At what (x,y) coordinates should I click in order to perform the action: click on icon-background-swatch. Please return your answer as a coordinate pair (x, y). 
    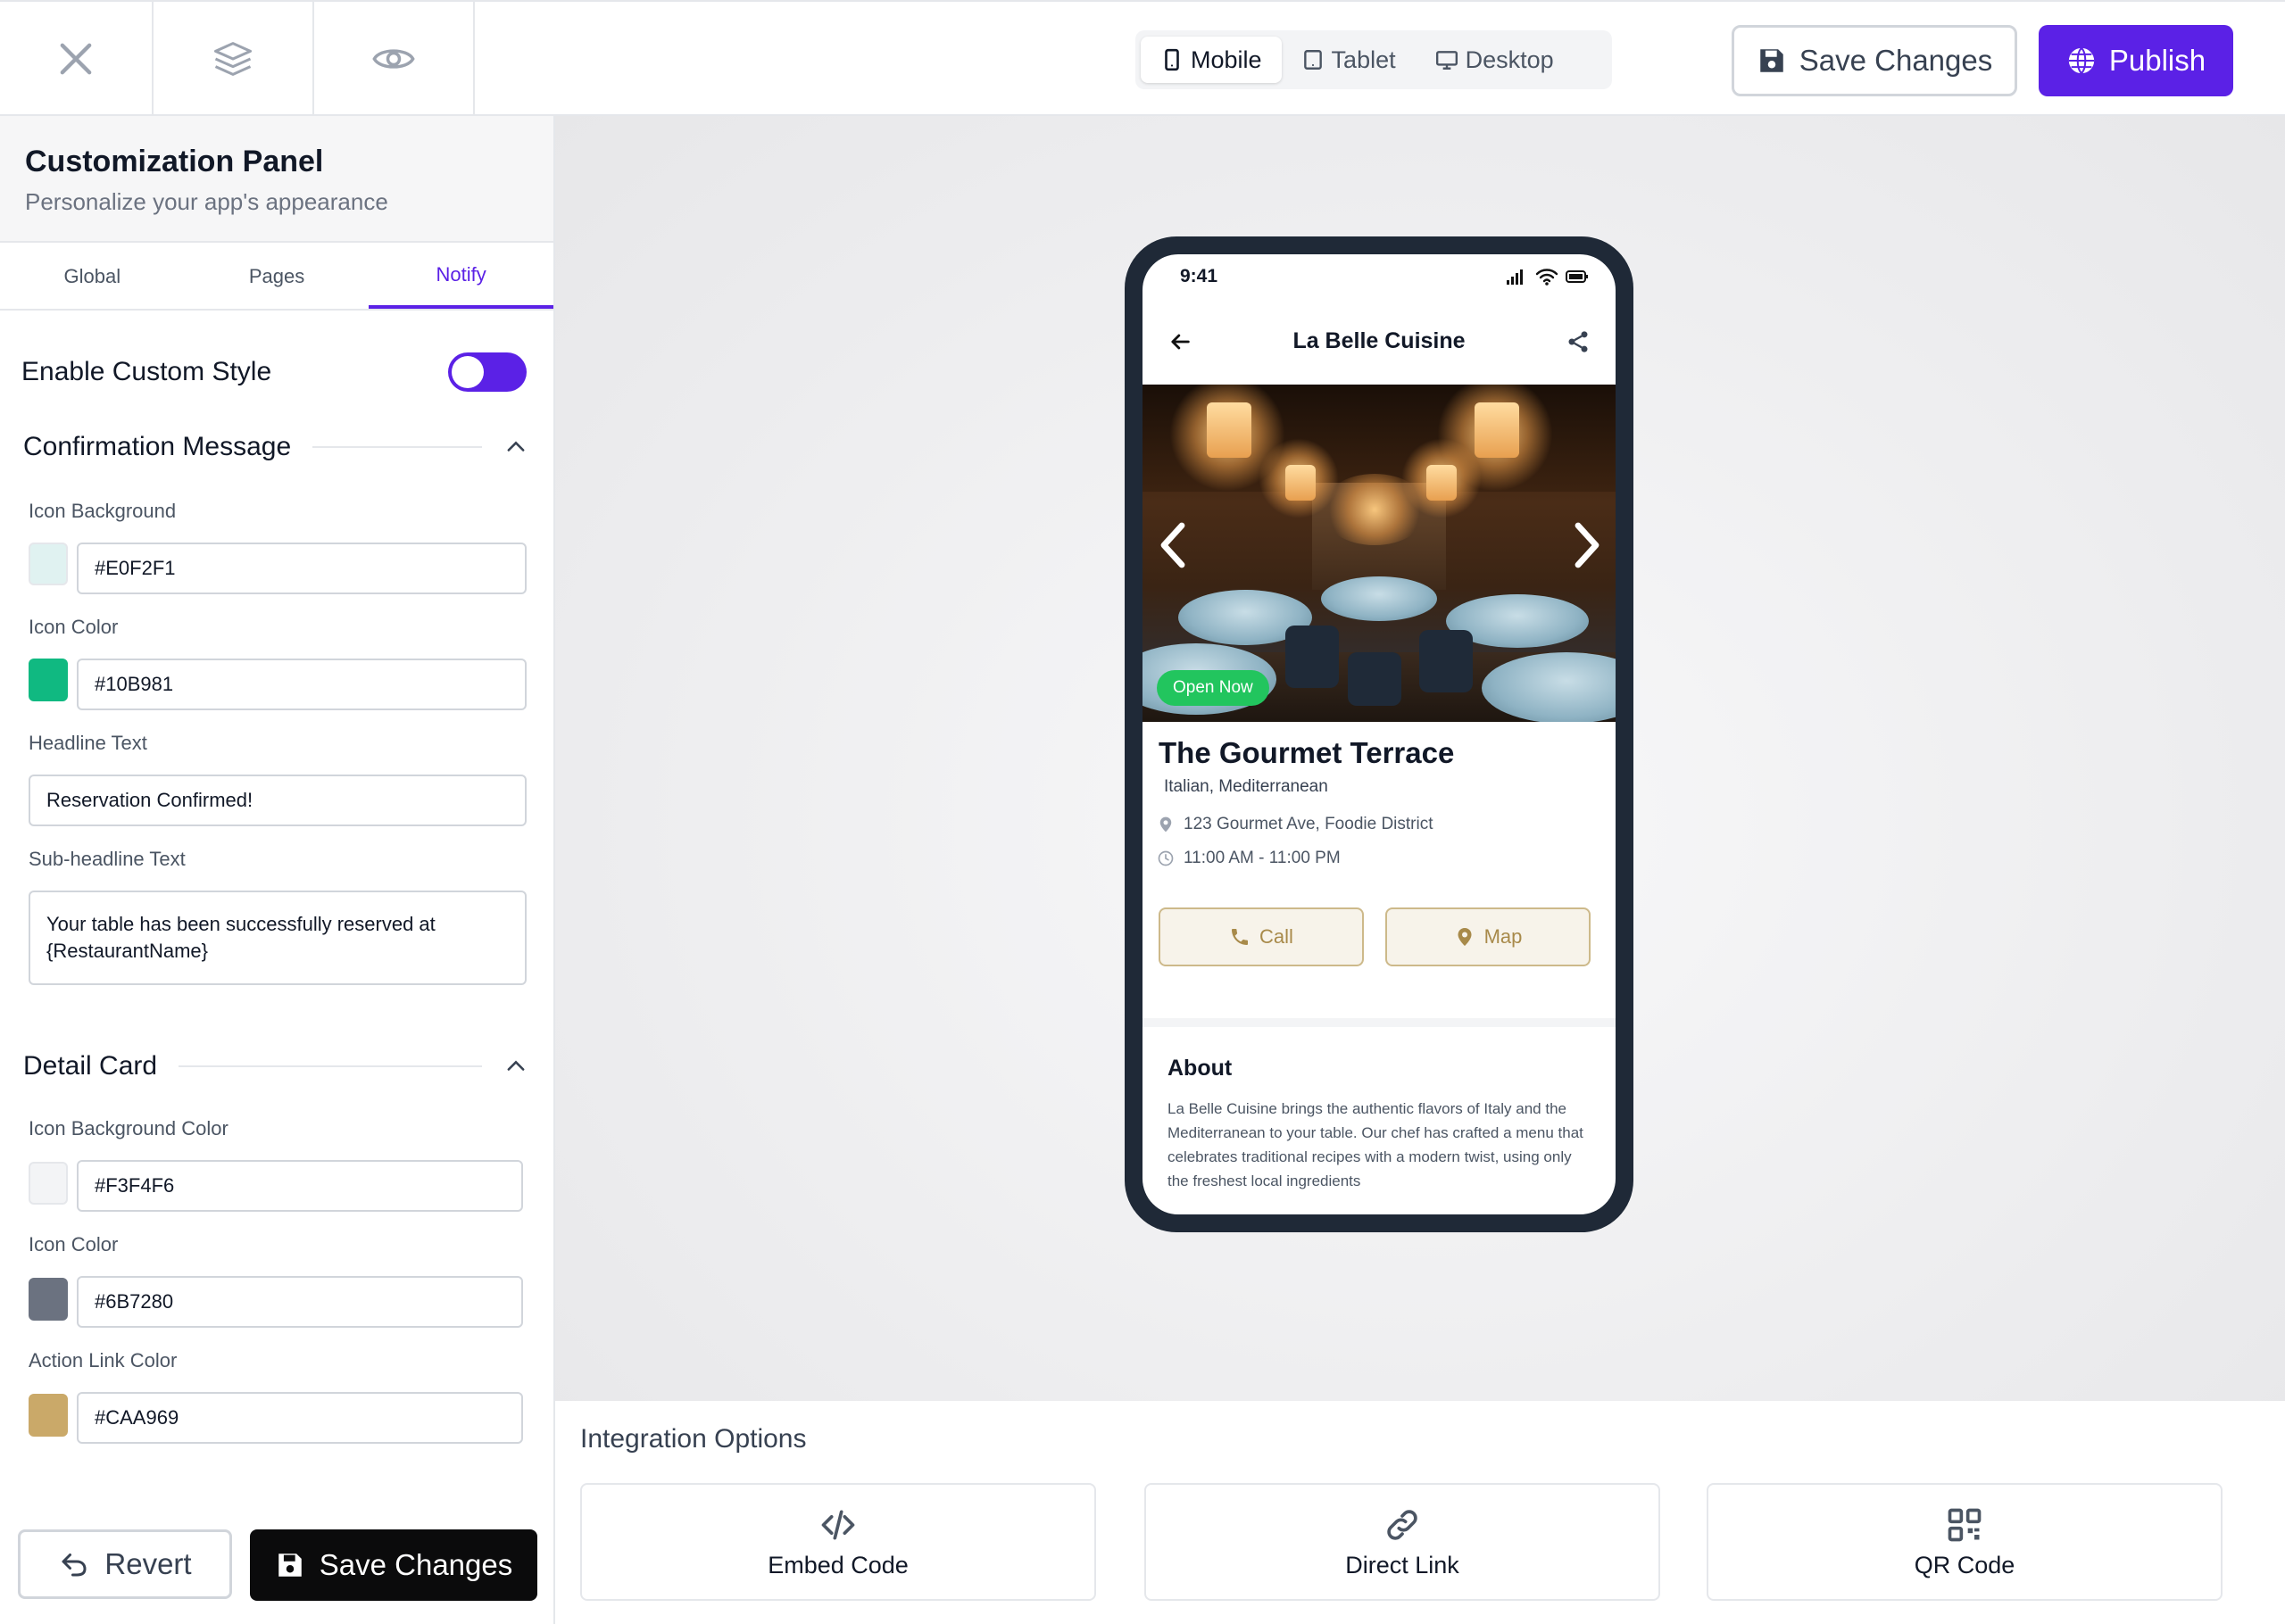
    Looking at the image, I should click on (48, 564).